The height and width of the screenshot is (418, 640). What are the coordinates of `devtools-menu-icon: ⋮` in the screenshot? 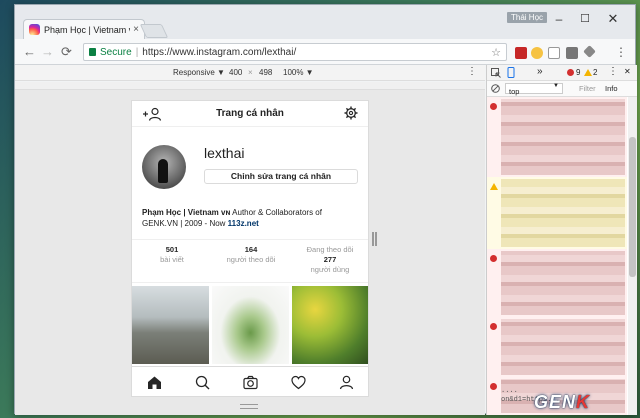 It's located at (613, 71).